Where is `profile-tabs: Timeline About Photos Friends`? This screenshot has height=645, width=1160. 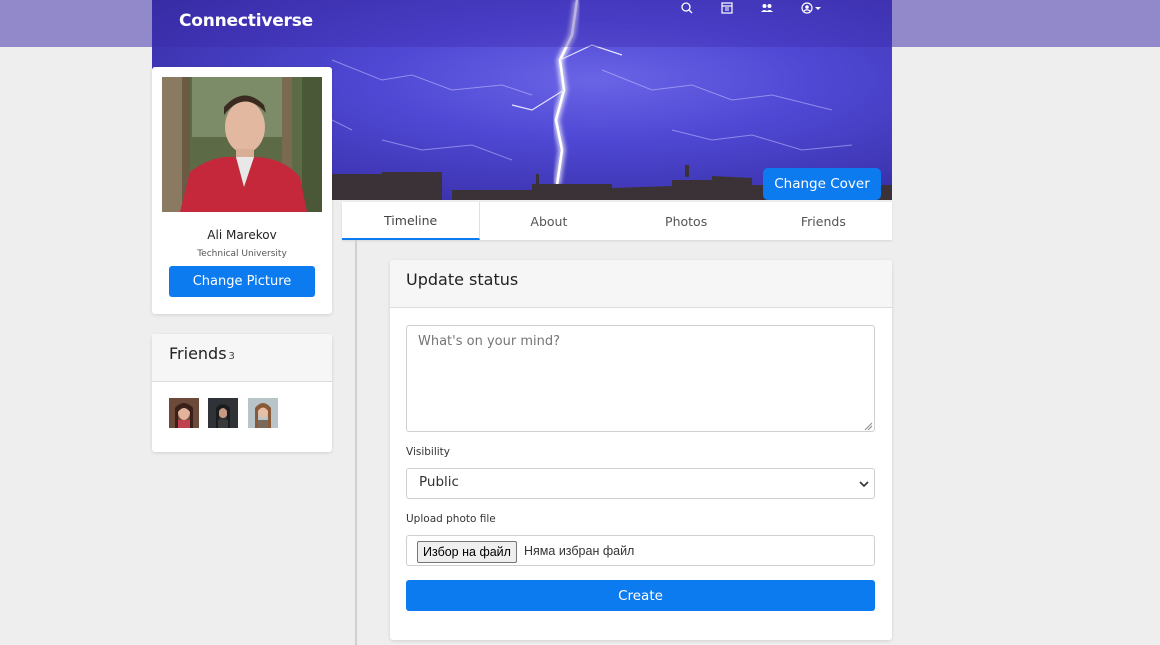 profile-tabs: Timeline About Photos Friends is located at coordinates (617, 221).